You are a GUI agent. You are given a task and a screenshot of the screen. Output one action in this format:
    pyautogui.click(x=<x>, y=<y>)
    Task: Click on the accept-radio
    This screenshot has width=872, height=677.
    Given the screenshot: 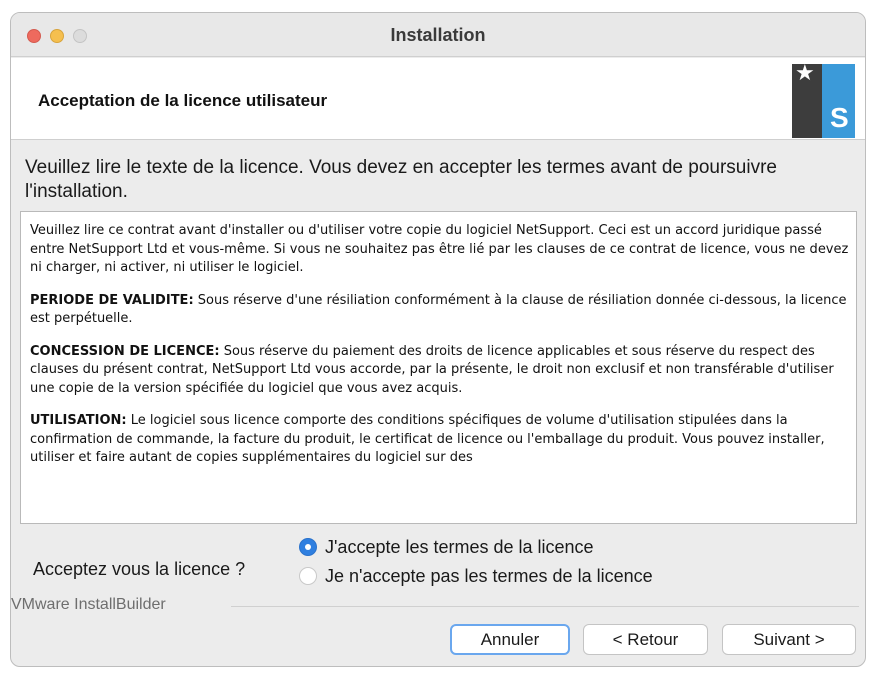 What is the action you would take?
    pyautogui.click(x=308, y=547)
    